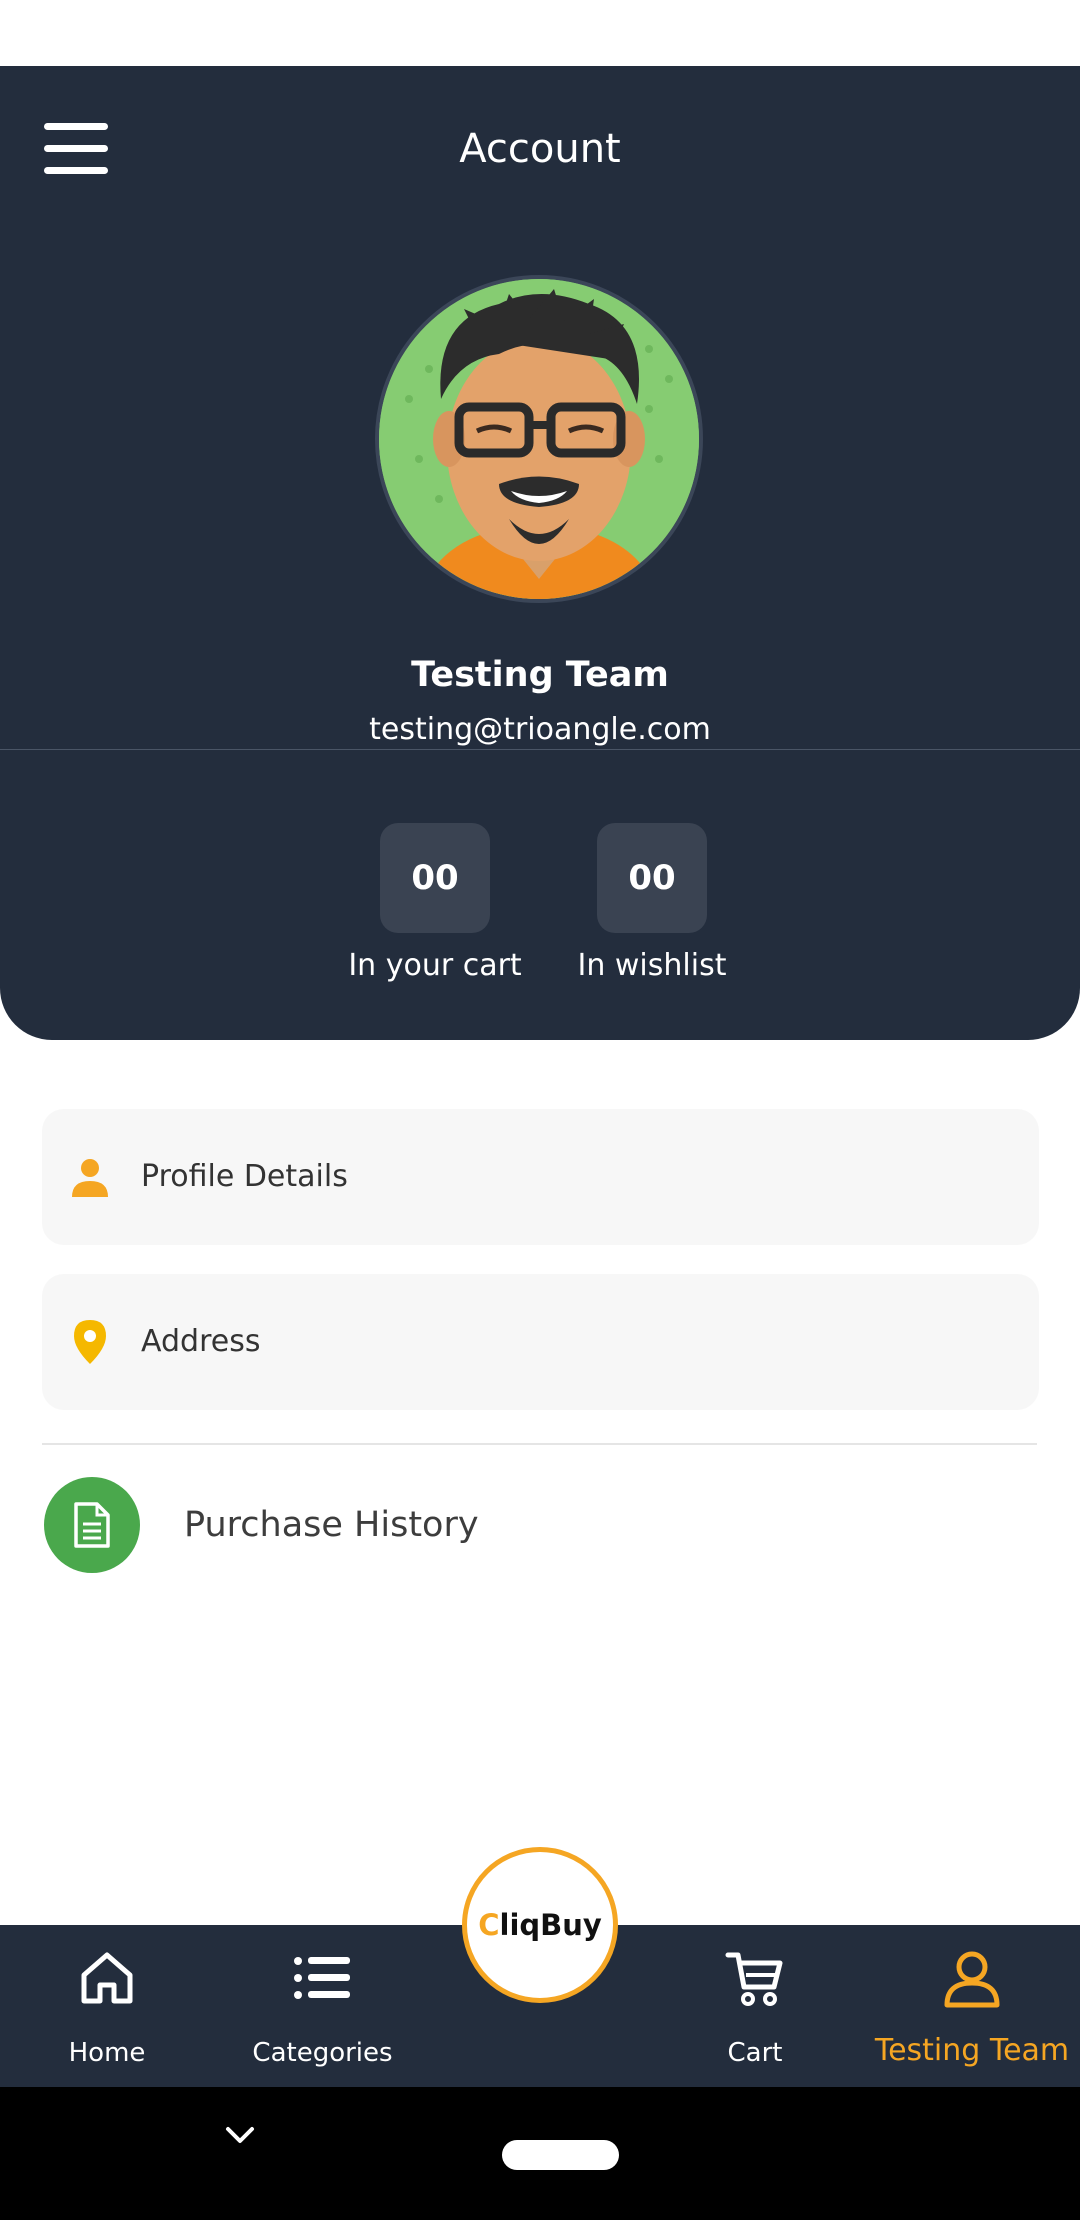 Image resolution: width=1080 pixels, height=2220 pixels. Describe the element at coordinates (540, 1342) in the screenshot. I see `address-item: Address` at that location.